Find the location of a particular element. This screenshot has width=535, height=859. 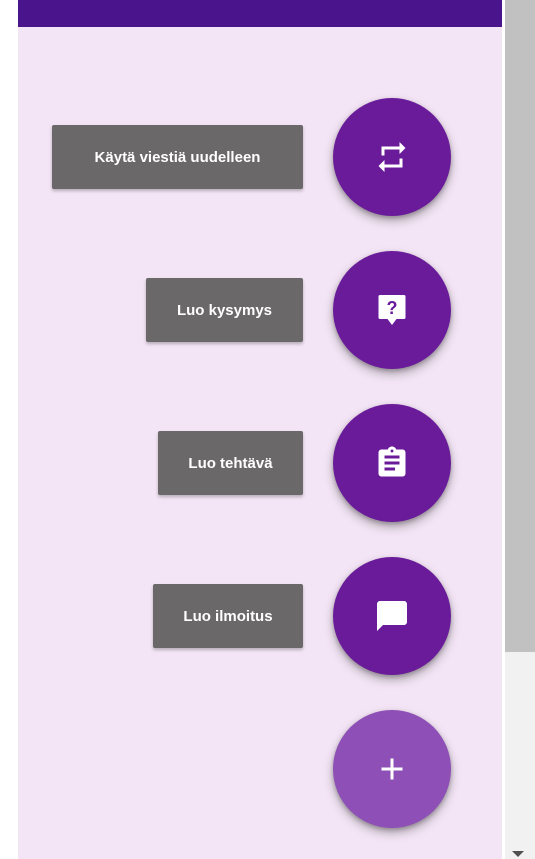

repeat-icon is located at coordinates (392, 157).